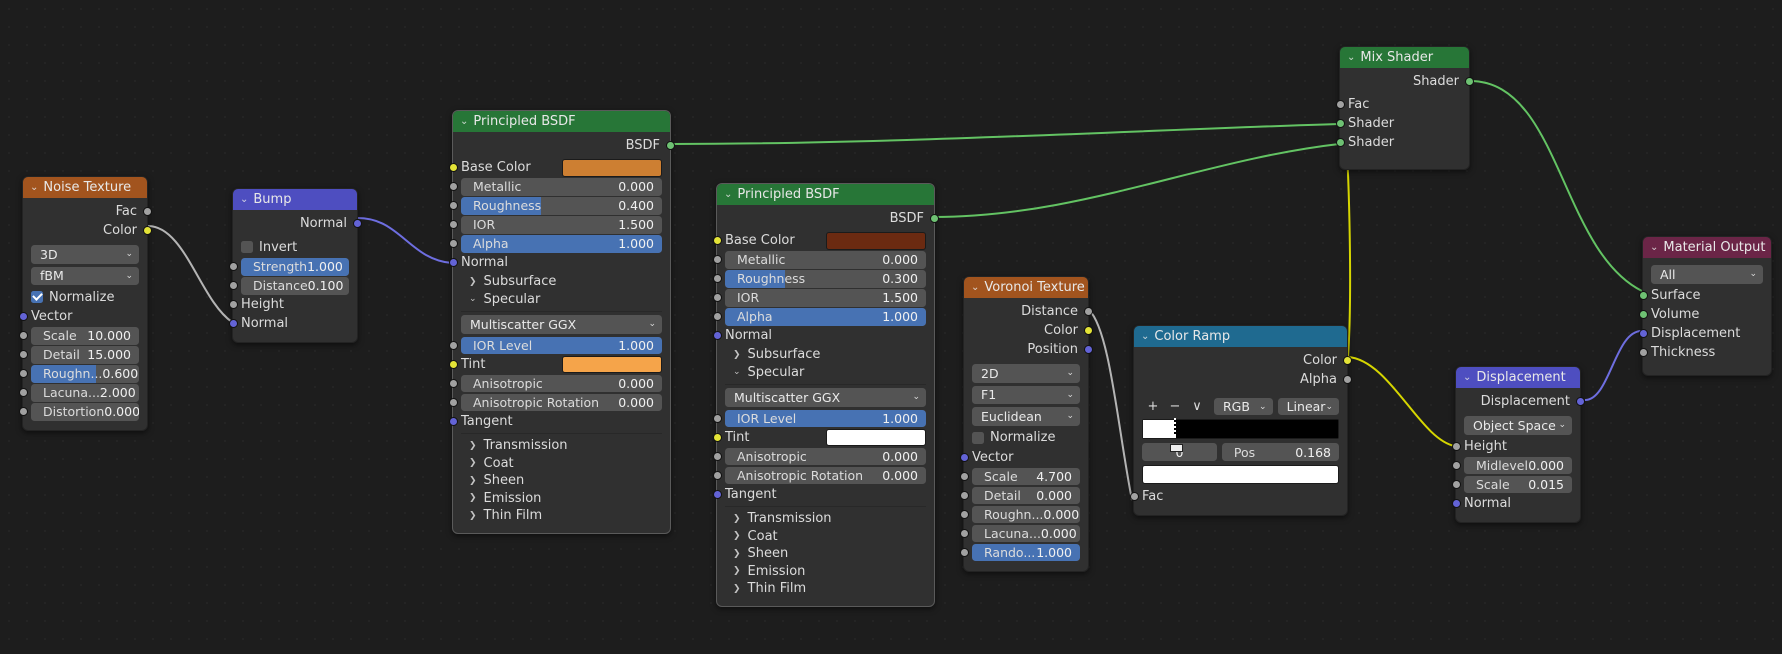 The width and height of the screenshot is (1782, 654). I want to click on input-socket-base-color, so click(717, 241).